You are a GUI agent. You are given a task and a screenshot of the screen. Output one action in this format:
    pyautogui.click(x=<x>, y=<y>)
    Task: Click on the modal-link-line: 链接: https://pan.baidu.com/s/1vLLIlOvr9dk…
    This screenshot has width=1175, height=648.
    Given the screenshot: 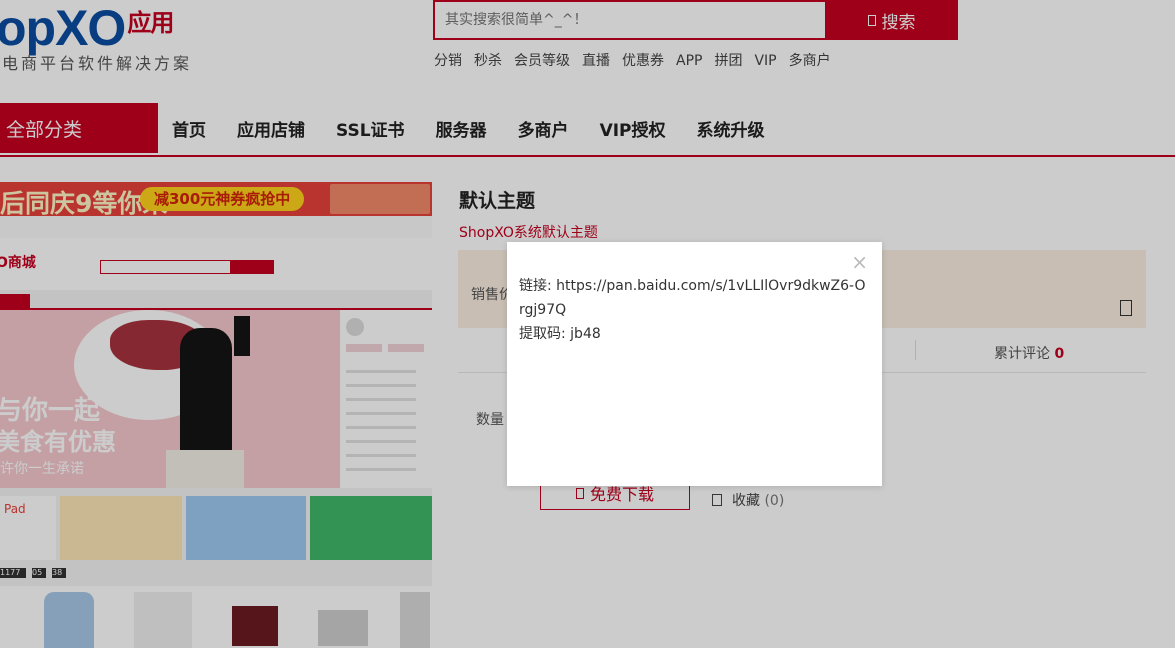 What is the action you would take?
    pyautogui.click(x=692, y=298)
    